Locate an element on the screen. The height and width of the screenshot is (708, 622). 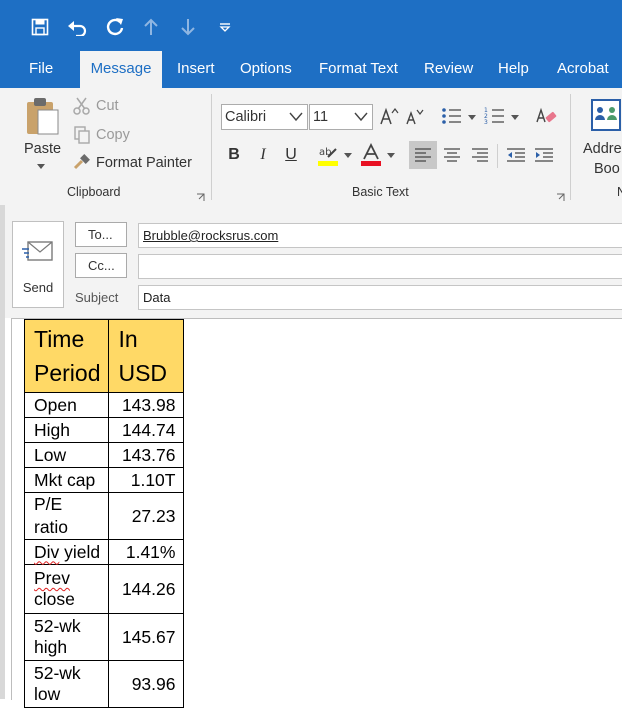
address-book-icon is located at coordinates (606, 115).